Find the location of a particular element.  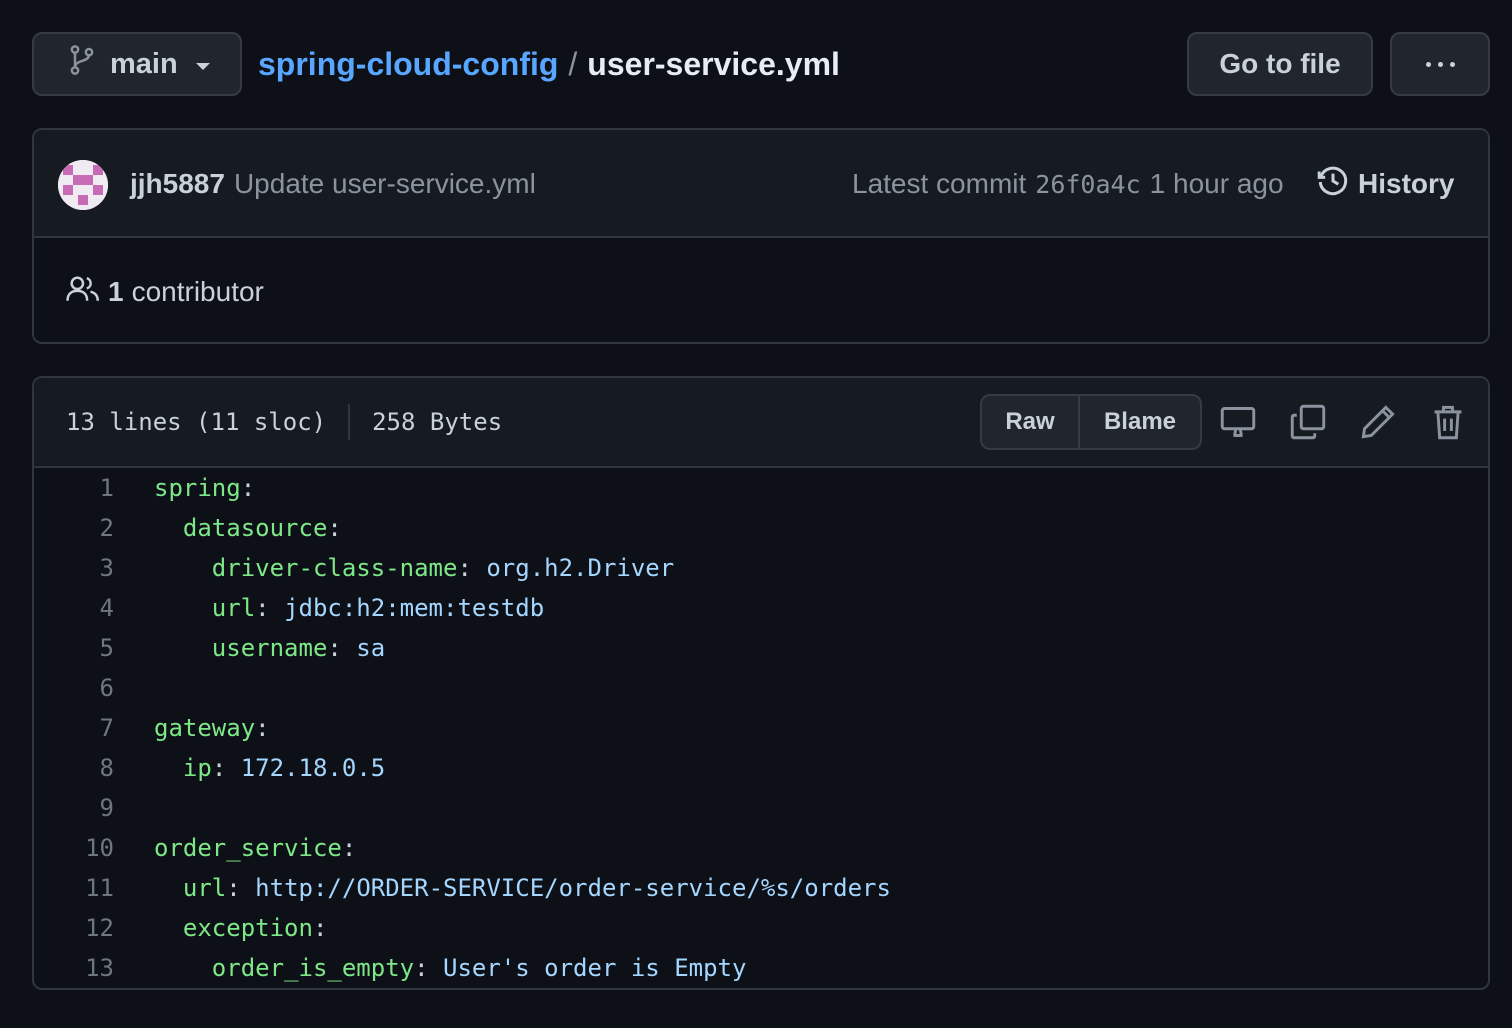

divider is located at coordinates (349, 422).